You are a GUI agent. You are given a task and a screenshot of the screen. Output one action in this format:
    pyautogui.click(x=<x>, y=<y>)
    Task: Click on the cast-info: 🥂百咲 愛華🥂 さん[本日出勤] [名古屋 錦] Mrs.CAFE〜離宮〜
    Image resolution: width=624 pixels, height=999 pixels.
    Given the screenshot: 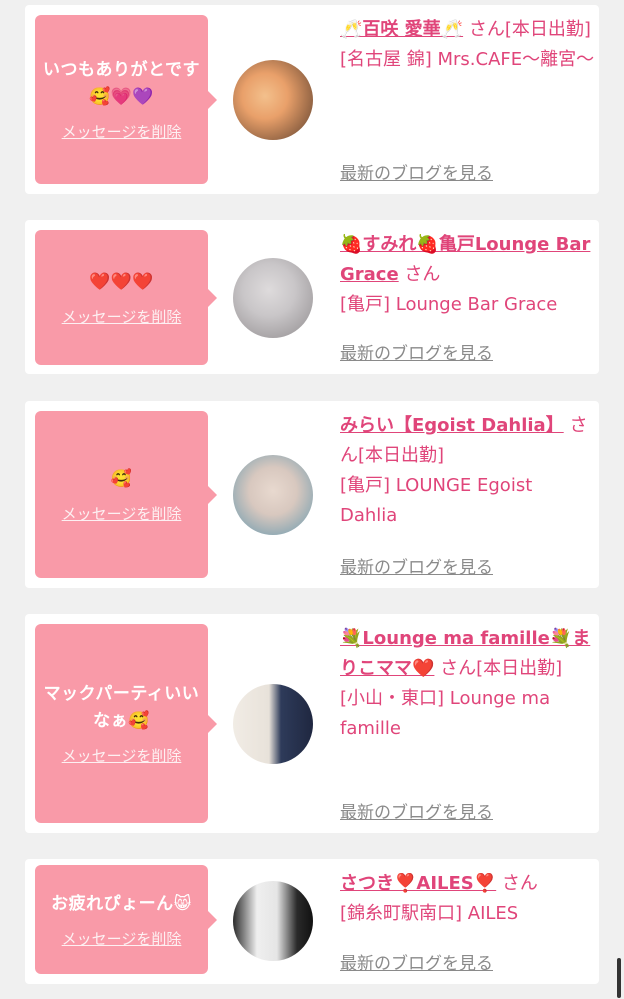 What is the action you would take?
    pyautogui.click(x=467, y=45)
    